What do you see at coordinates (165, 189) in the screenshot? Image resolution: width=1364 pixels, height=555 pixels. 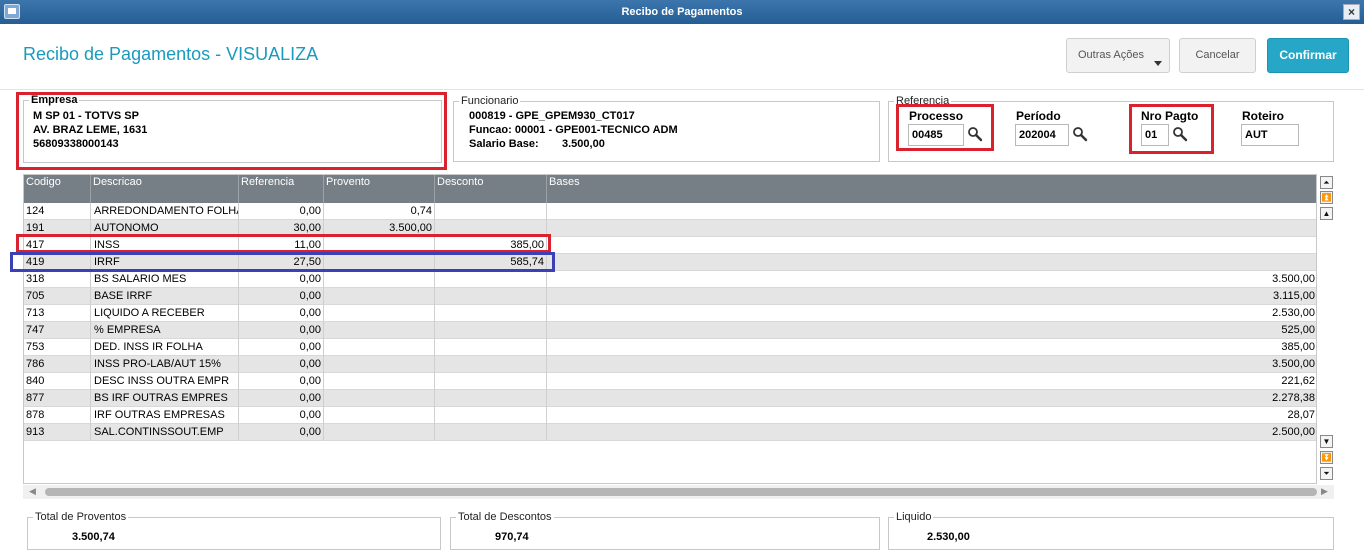 I see `col-header-descricao: Descricao` at bounding box center [165, 189].